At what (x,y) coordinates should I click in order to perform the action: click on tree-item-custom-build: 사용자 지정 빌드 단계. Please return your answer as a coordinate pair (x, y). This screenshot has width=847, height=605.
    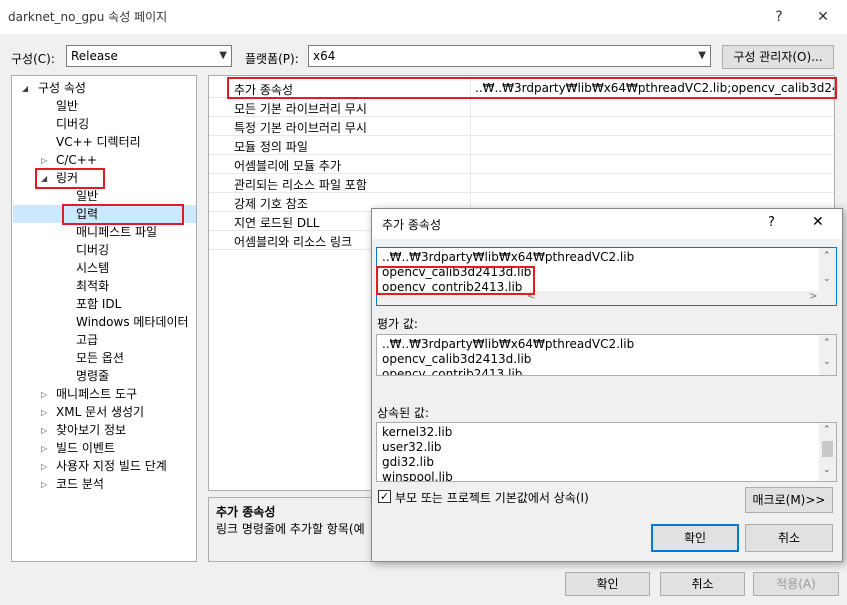
    Looking at the image, I should click on (111, 466).